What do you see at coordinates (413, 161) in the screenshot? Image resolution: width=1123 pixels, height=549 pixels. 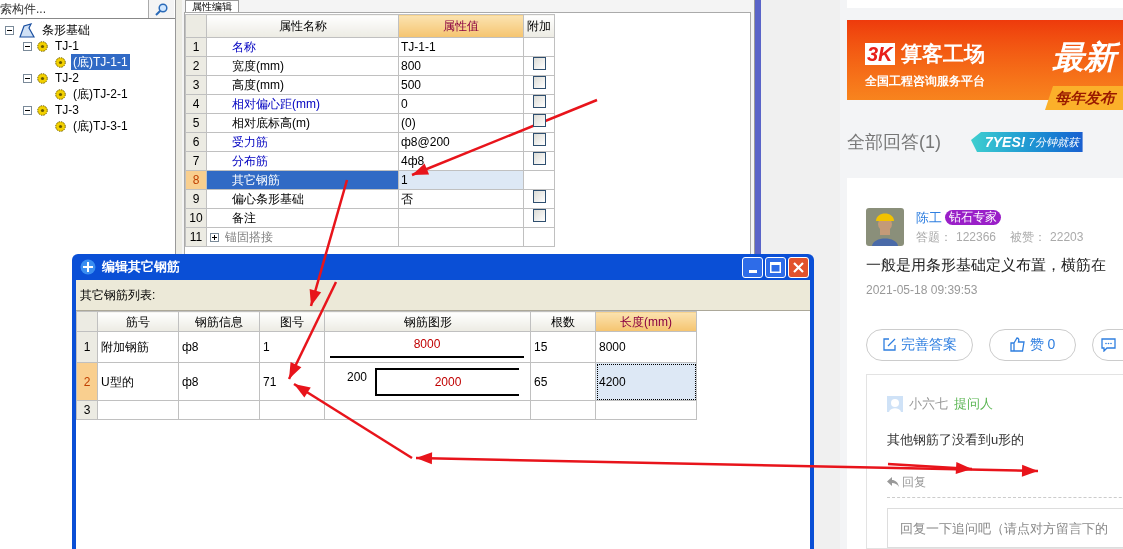 I see `property-value: 4ф8` at bounding box center [413, 161].